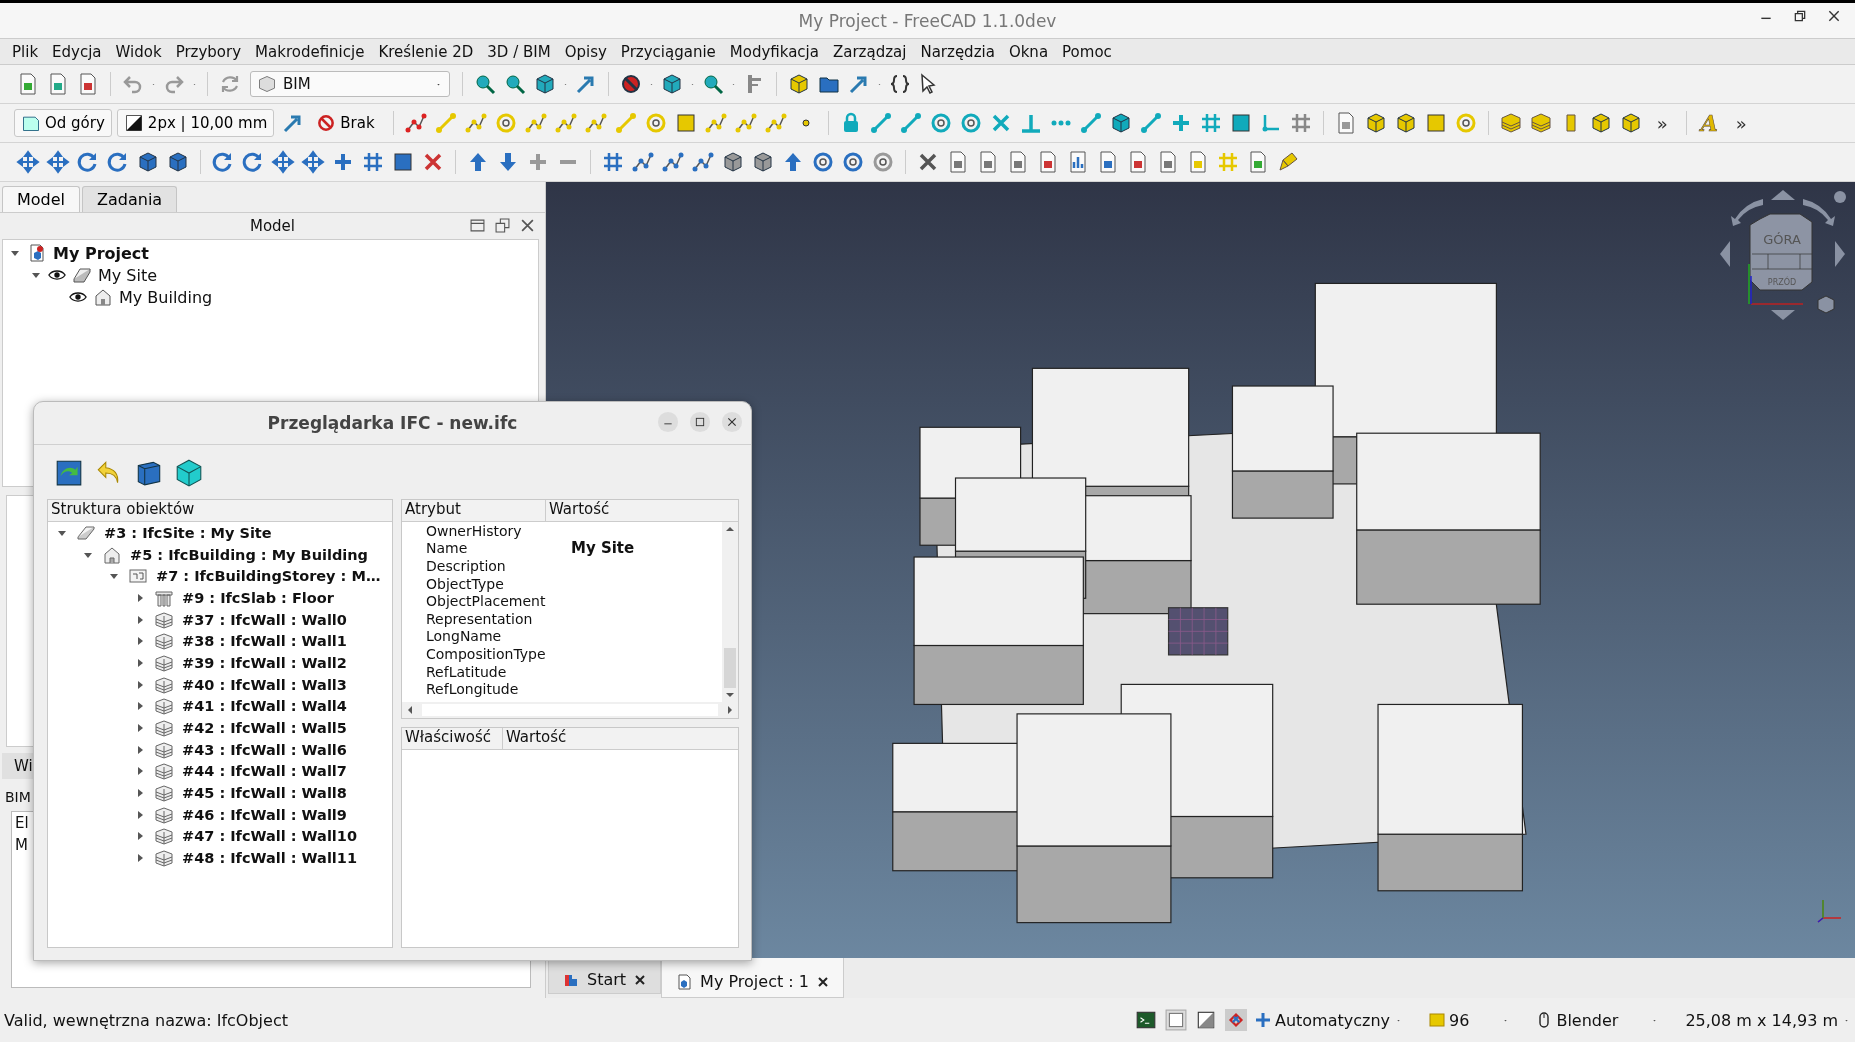  What do you see at coordinates (869, 51) in the screenshot?
I see `menu-item: Zarządzaj` at bounding box center [869, 51].